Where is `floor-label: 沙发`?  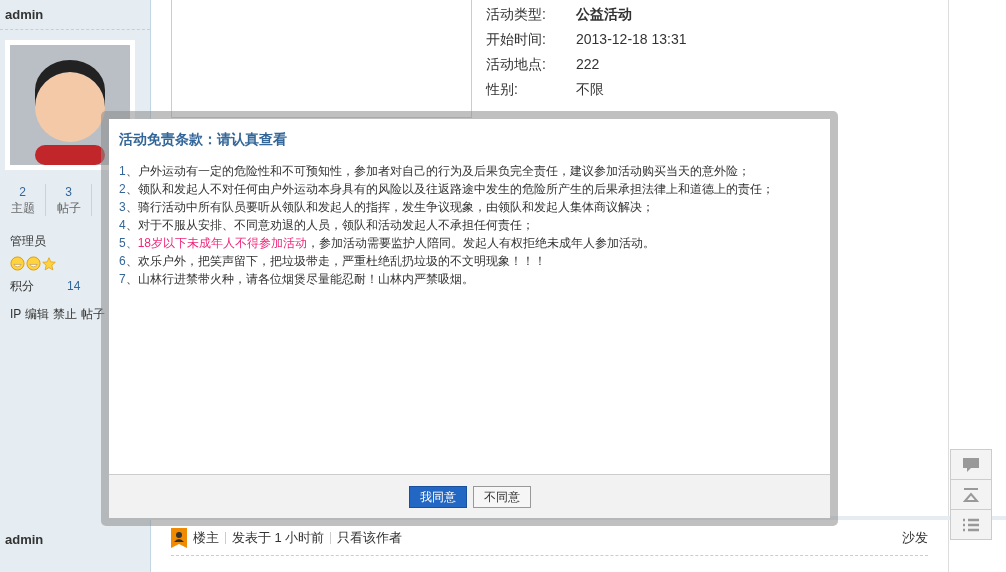 floor-label: 沙发 is located at coordinates (915, 537).